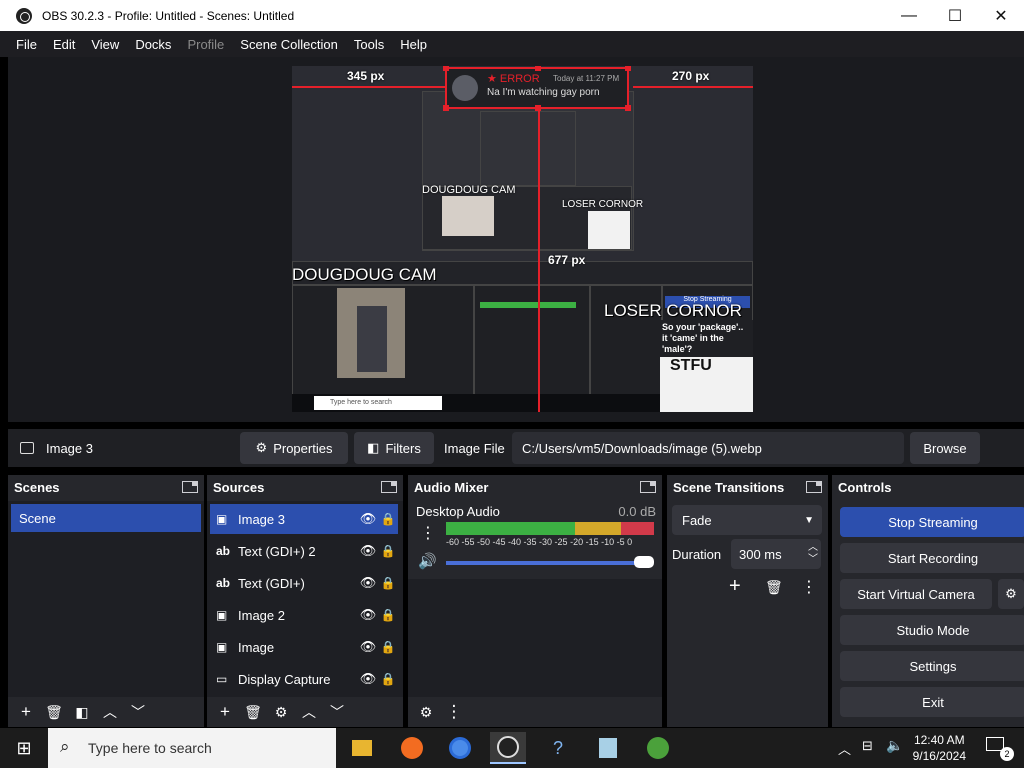 This screenshot has height=768, width=1024. What do you see at coordinates (747, 520) in the screenshot?
I see `transition-select: Fade ▼` at bounding box center [747, 520].